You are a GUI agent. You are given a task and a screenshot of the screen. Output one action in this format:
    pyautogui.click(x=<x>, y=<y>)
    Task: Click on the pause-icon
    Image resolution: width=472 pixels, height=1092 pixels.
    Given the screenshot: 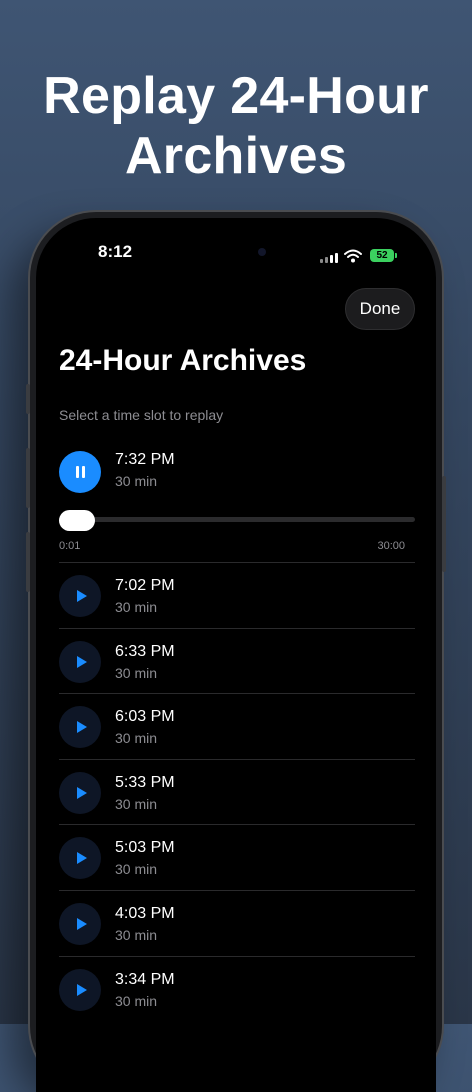 What is the action you would take?
    pyautogui.click(x=77, y=472)
    